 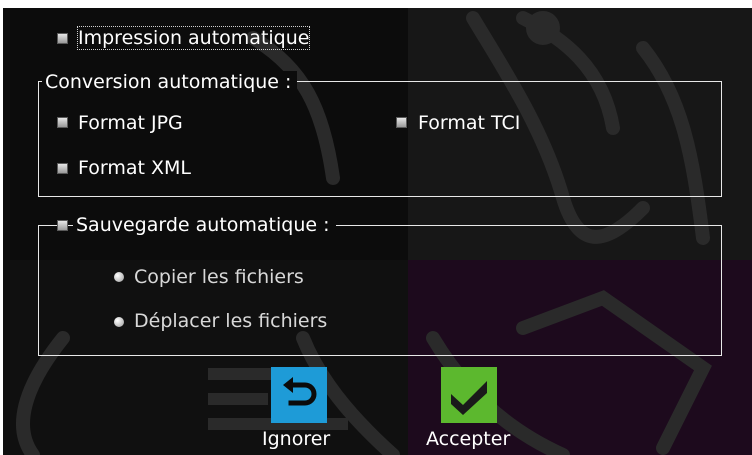 What do you see at coordinates (62, 38) in the screenshot?
I see `print-auto-checkbox` at bounding box center [62, 38].